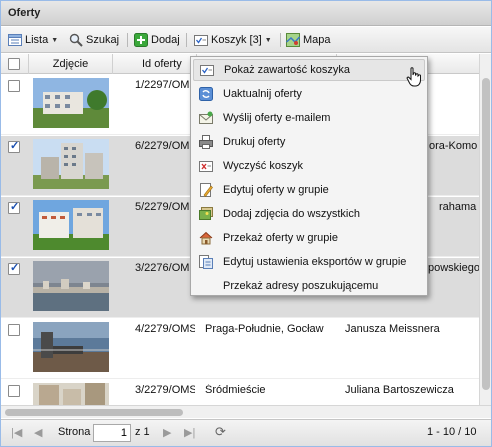  What do you see at coordinates (486, 234) in the screenshot?
I see `vertical-scroll-thumb` at bounding box center [486, 234].